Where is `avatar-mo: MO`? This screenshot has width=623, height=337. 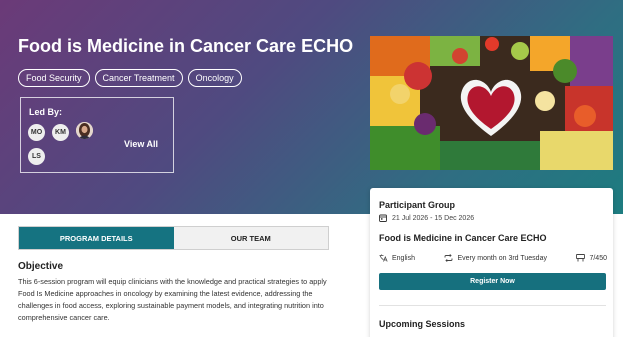
avatar-mo: MO is located at coordinates (36, 132).